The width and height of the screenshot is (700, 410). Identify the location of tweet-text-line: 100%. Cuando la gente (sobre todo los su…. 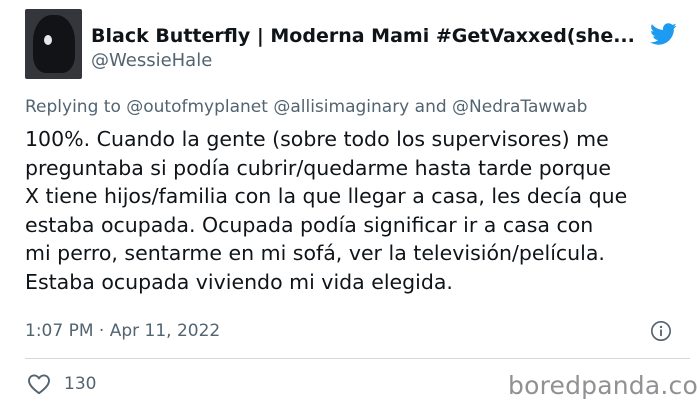
(317, 139).